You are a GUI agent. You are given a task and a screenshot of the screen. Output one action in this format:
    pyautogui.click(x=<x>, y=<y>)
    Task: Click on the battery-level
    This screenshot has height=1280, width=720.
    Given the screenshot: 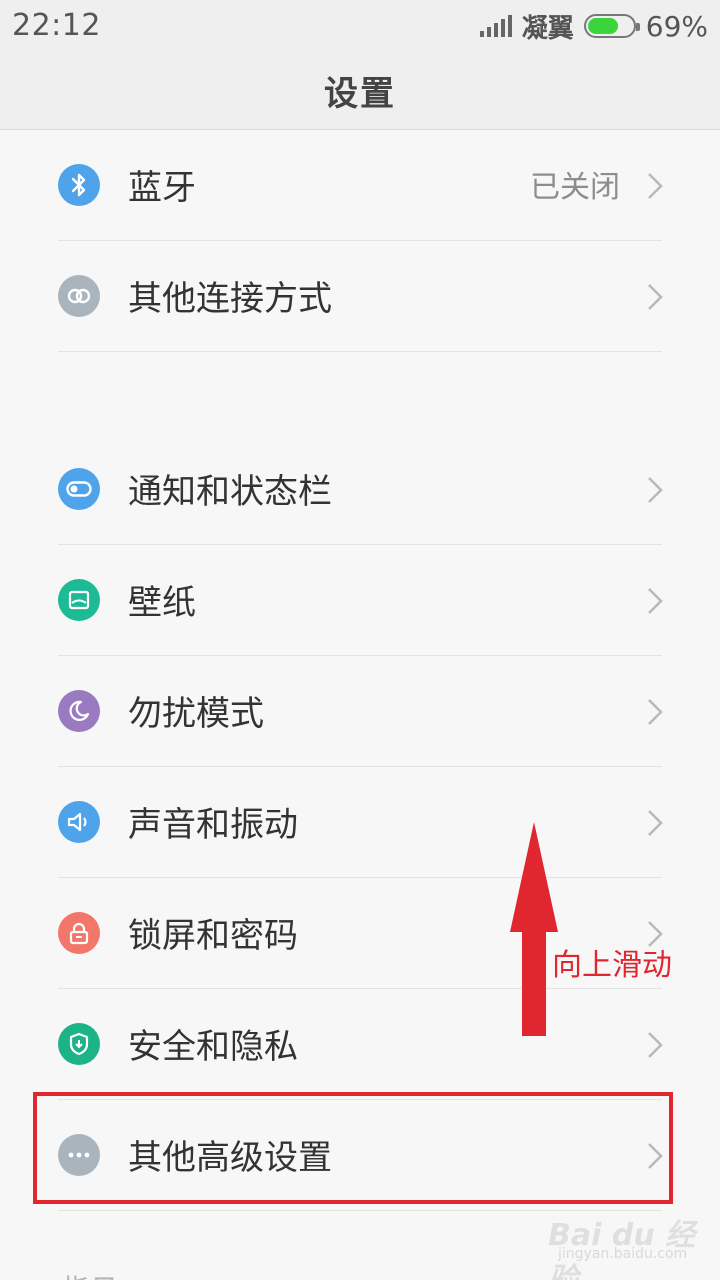 What is the action you would take?
    pyautogui.click(x=603, y=26)
    